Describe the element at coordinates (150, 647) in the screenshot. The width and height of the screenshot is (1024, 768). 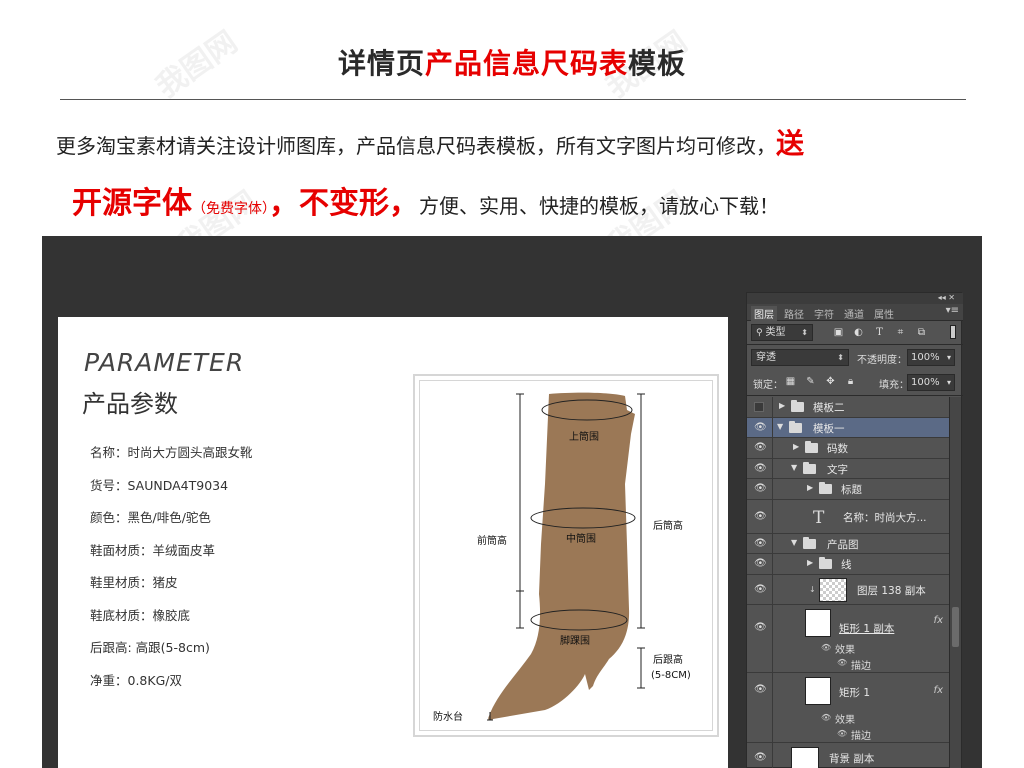
I see `spec-item: 后跟高: 高跟(5-8cm)` at that location.